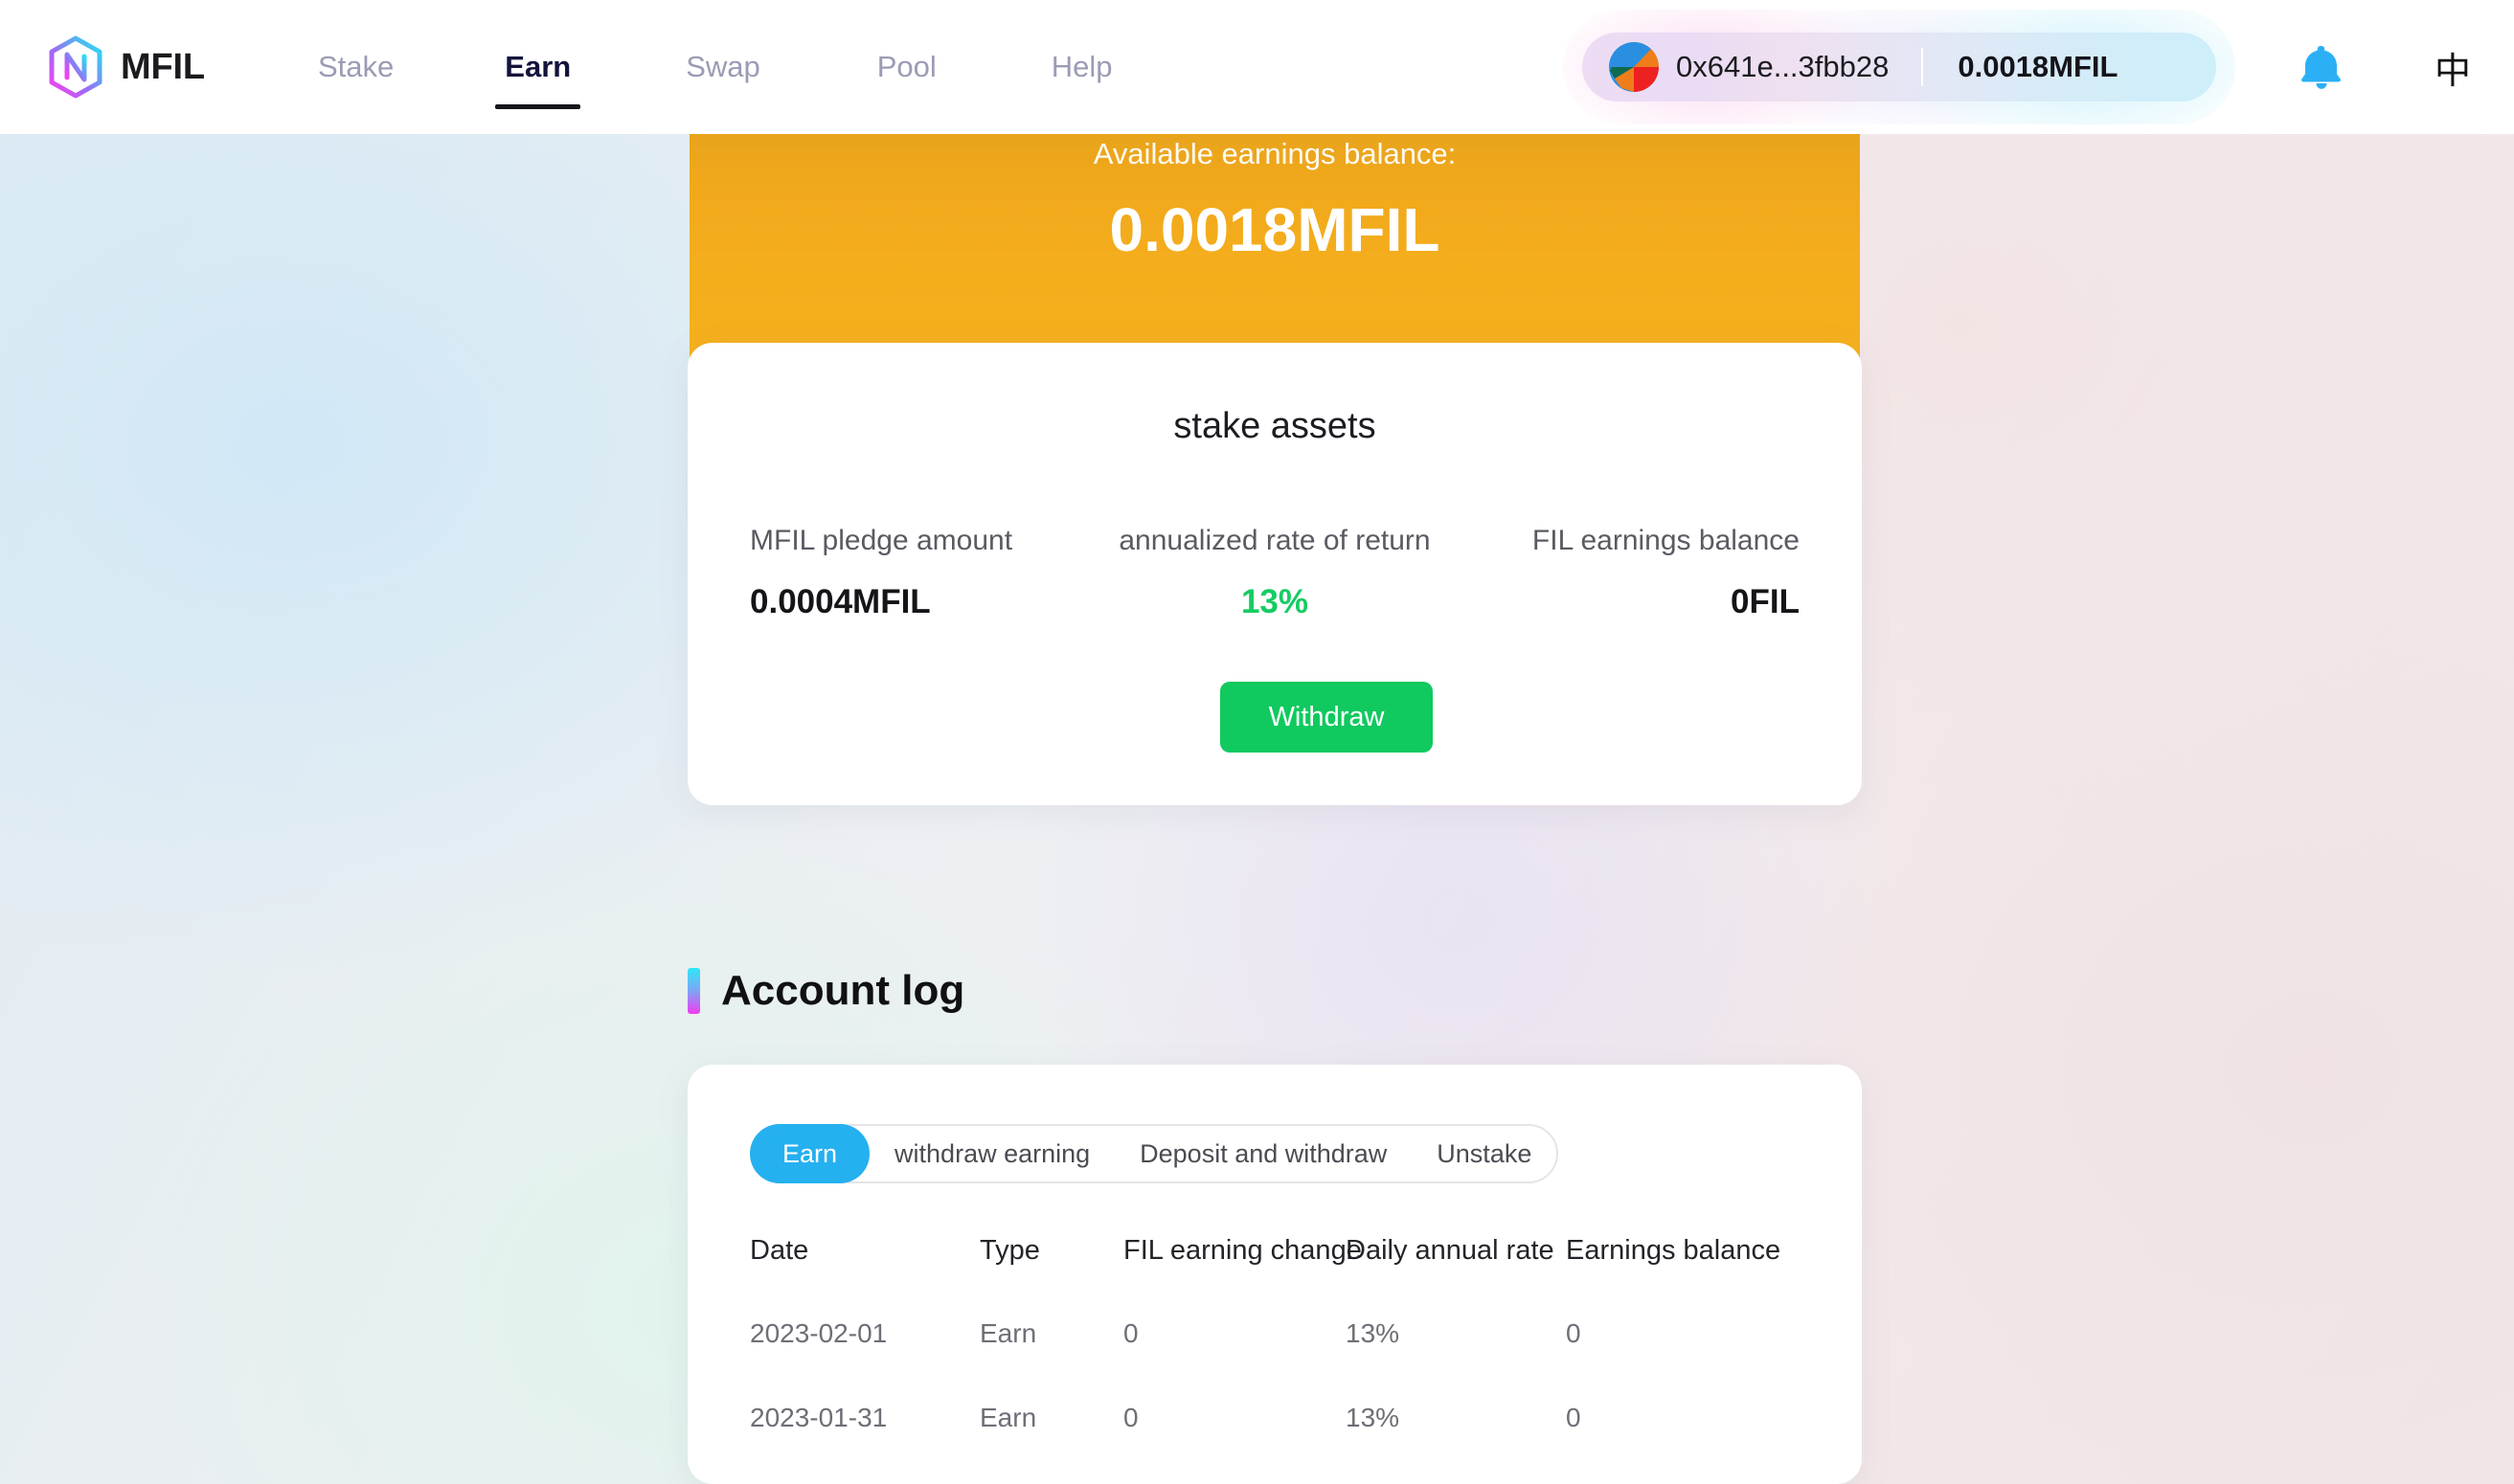  What do you see at coordinates (1484, 1153) in the screenshot?
I see `tab-unstake: Unstake` at bounding box center [1484, 1153].